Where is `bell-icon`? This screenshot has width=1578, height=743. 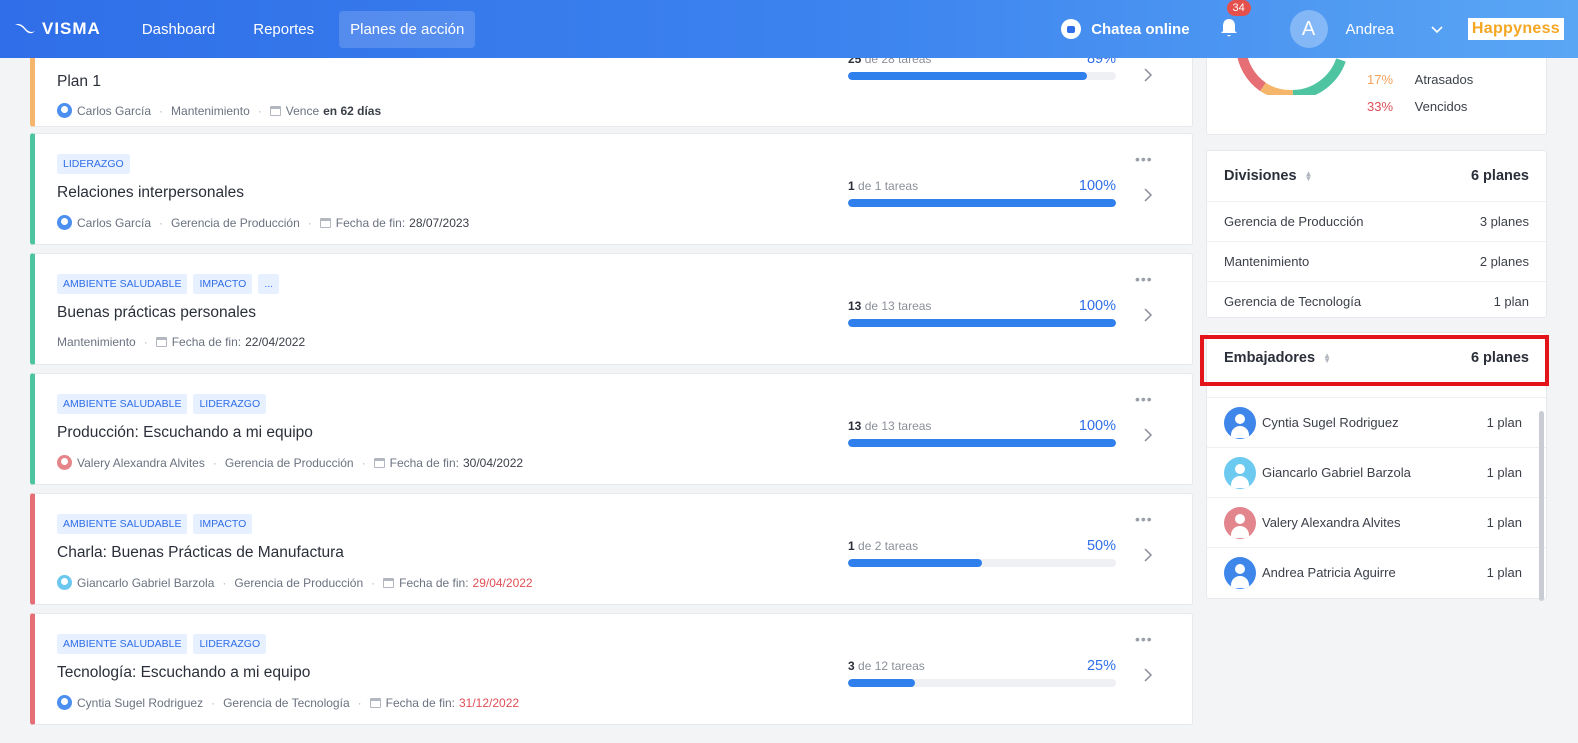
bell-icon is located at coordinates (1228, 28).